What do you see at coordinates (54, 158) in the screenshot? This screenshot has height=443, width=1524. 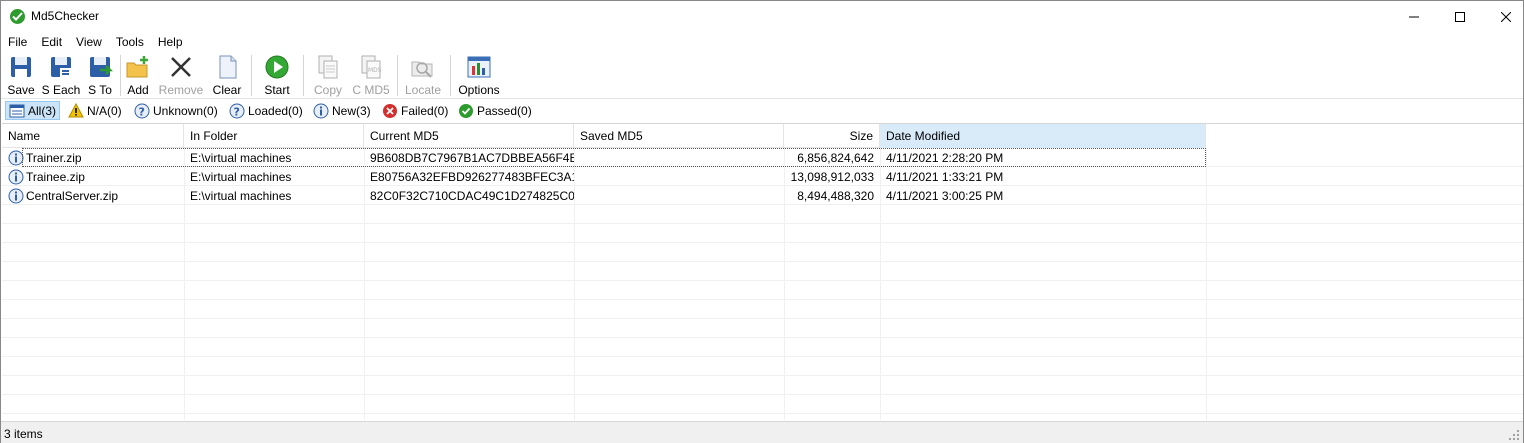 I see `cell-name: Trainer.zip` at bounding box center [54, 158].